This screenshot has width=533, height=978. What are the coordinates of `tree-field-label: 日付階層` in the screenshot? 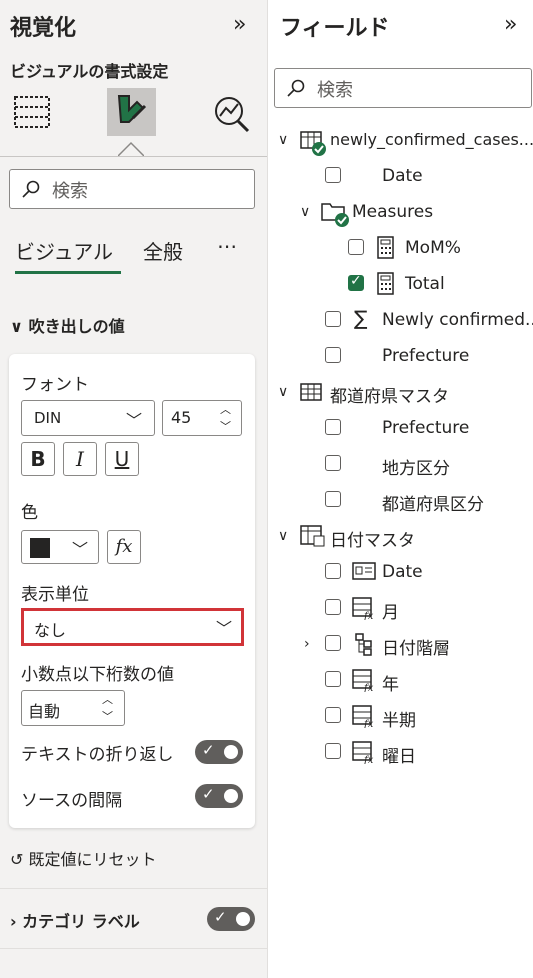 It's located at (416, 646).